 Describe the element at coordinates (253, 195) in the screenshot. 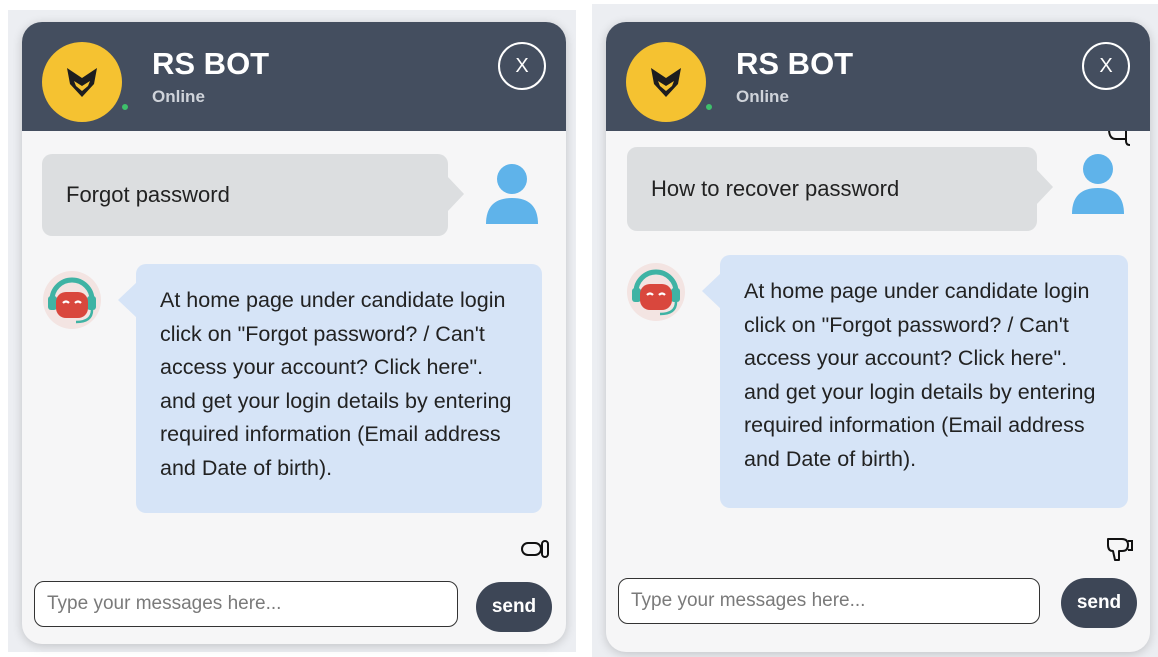

I see `user-message-bubble: Forgot password` at that location.